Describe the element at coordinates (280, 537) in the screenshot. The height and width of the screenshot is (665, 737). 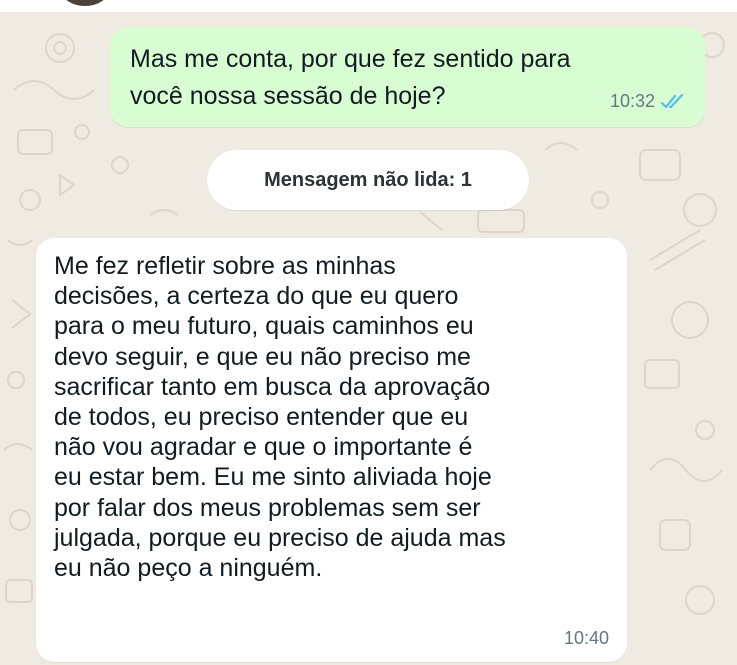
I see `message-line: julgada, porque eu preciso de ajuda mas` at that location.